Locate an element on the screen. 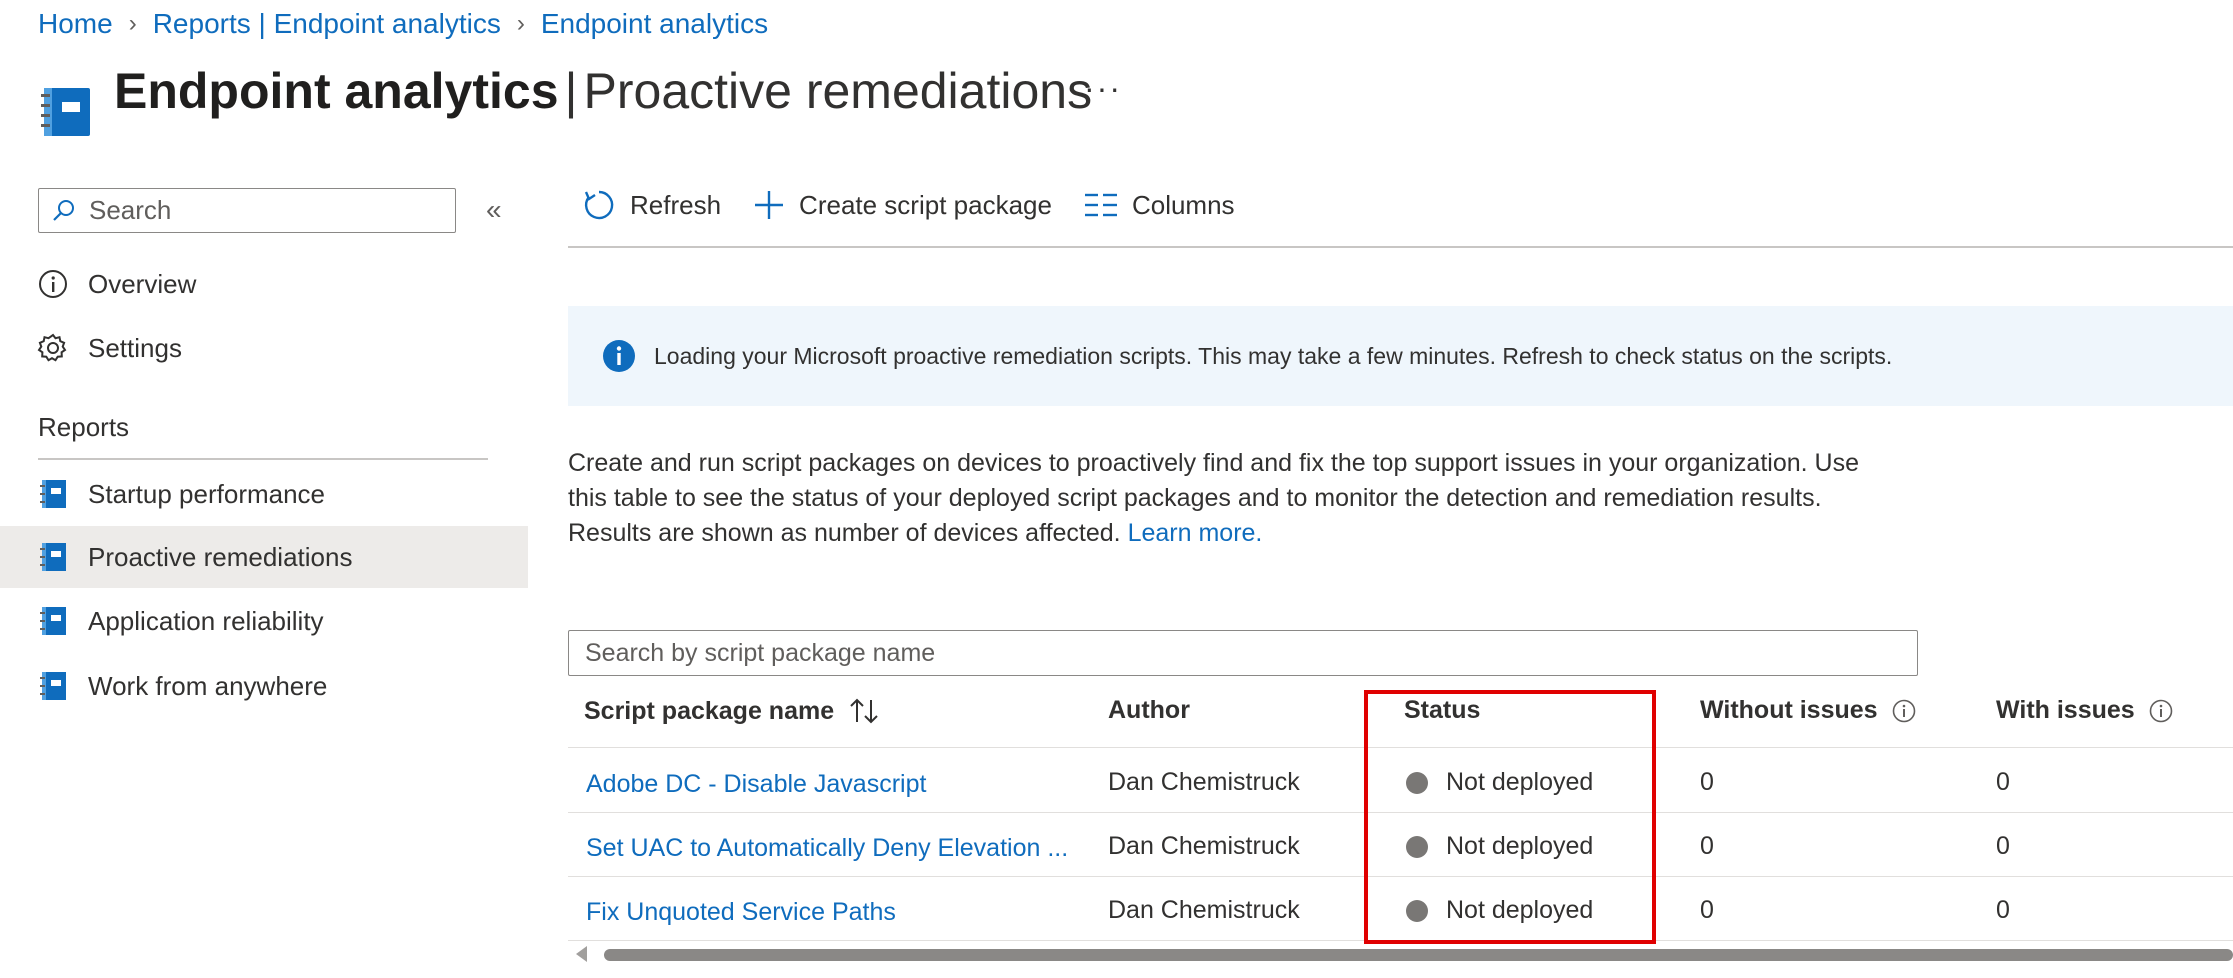 The height and width of the screenshot is (978, 2233). column-header-script-package-name: Script package name is located at coordinates (732, 711).